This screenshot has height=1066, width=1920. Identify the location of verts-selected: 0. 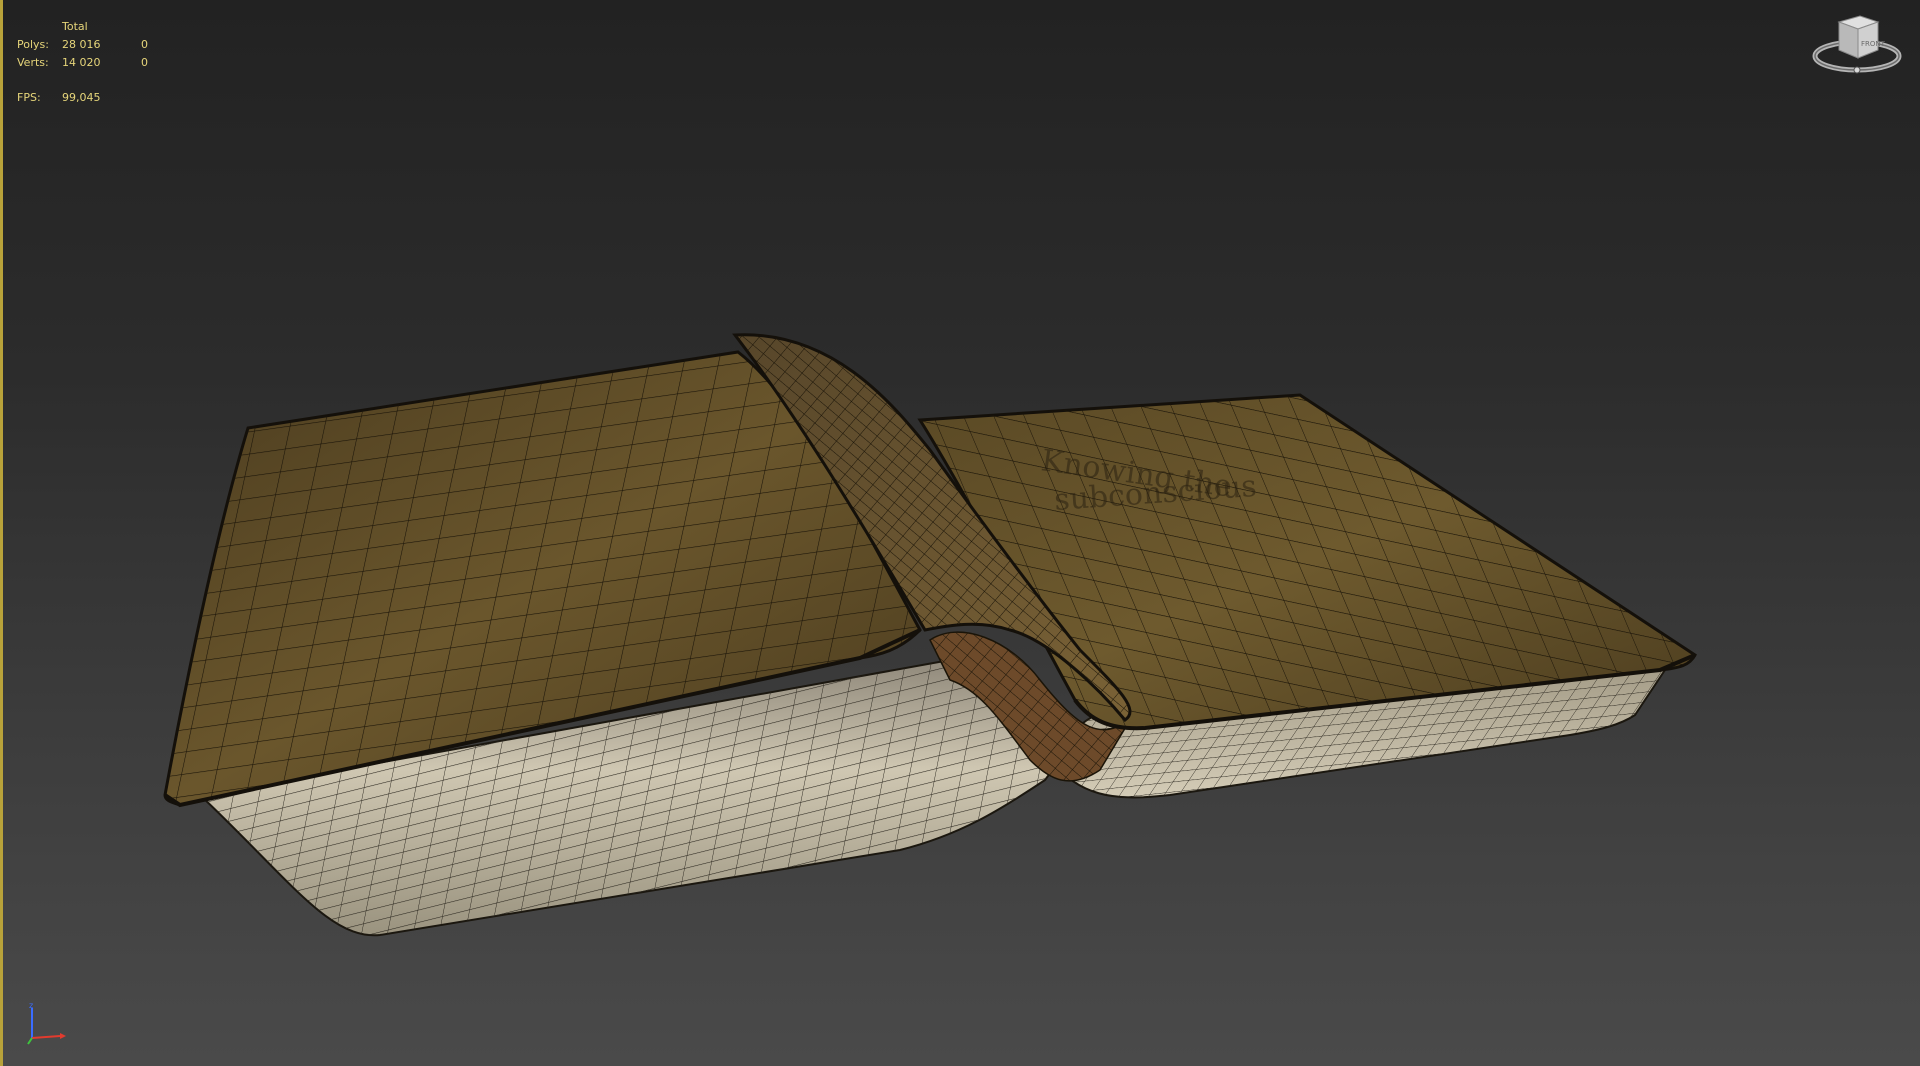
(144, 62).